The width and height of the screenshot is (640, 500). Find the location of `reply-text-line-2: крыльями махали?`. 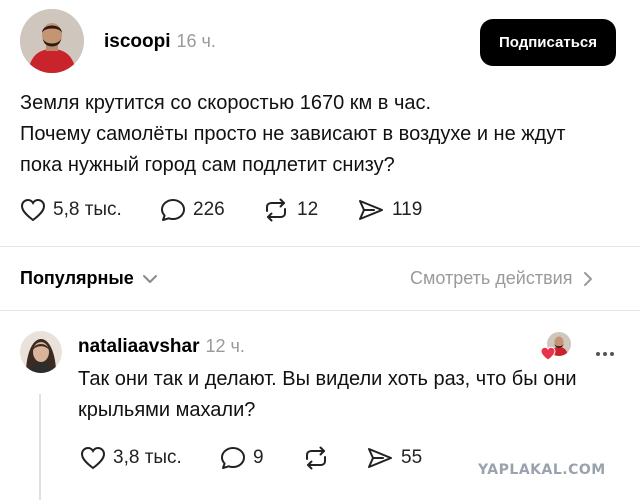

reply-text-line-2: крыльями махали? is located at coordinates (167, 410).